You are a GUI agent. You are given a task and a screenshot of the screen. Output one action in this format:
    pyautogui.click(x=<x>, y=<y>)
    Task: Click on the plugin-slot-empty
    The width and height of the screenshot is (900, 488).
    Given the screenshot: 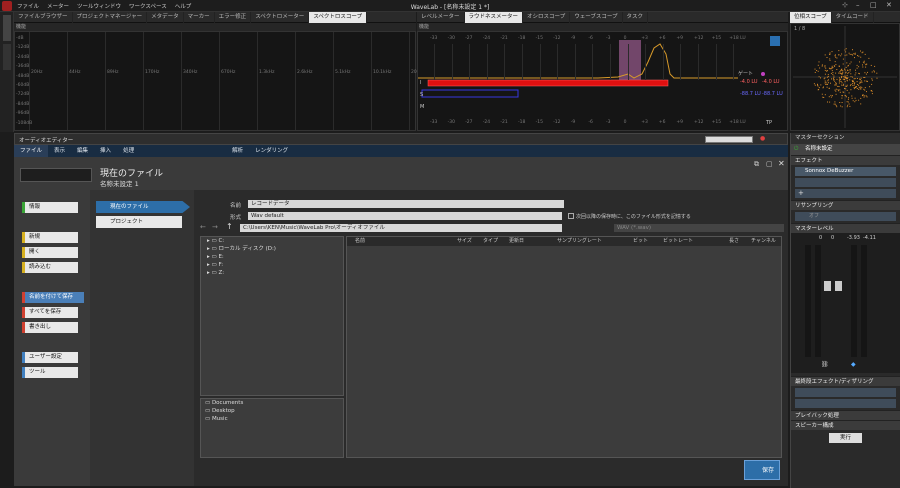 What is the action you would take?
    pyautogui.click(x=845, y=182)
    